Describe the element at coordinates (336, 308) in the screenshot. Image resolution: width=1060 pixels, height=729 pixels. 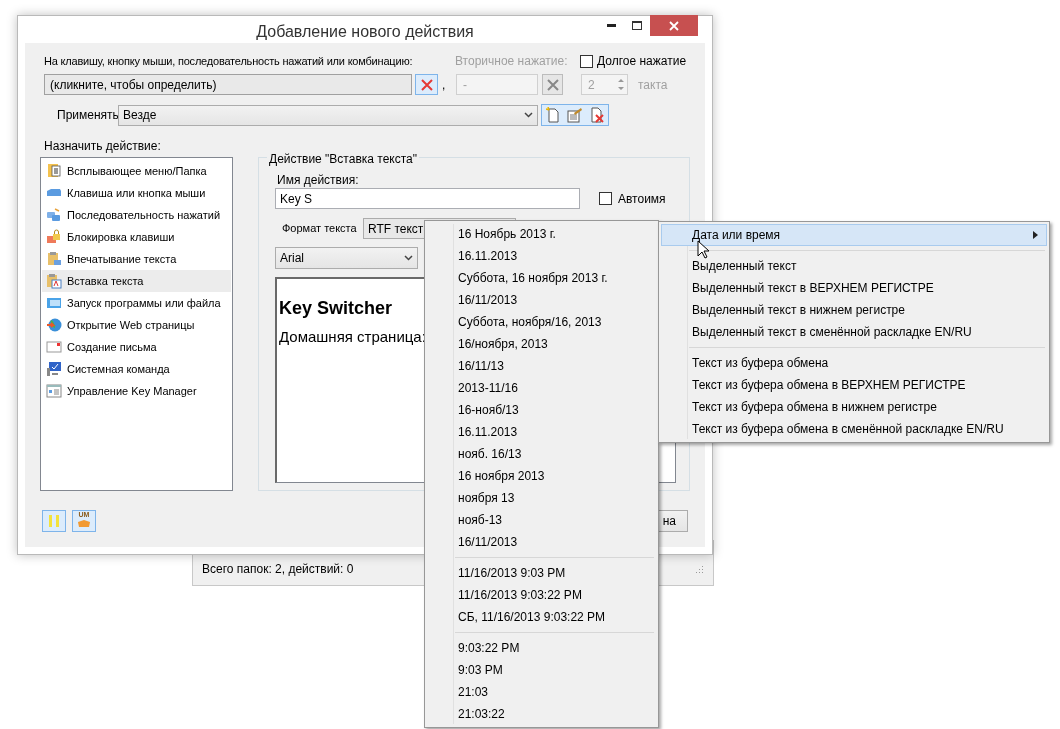
I see `editor-heading: Key Switcher` at that location.